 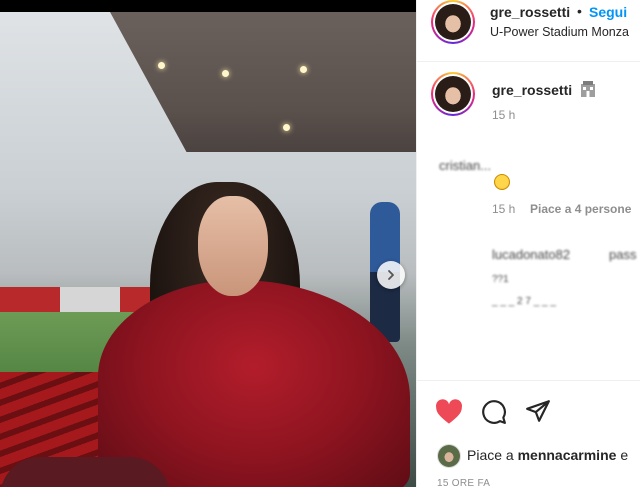 What do you see at coordinates (263, 82) in the screenshot?
I see `stadium-roof` at bounding box center [263, 82].